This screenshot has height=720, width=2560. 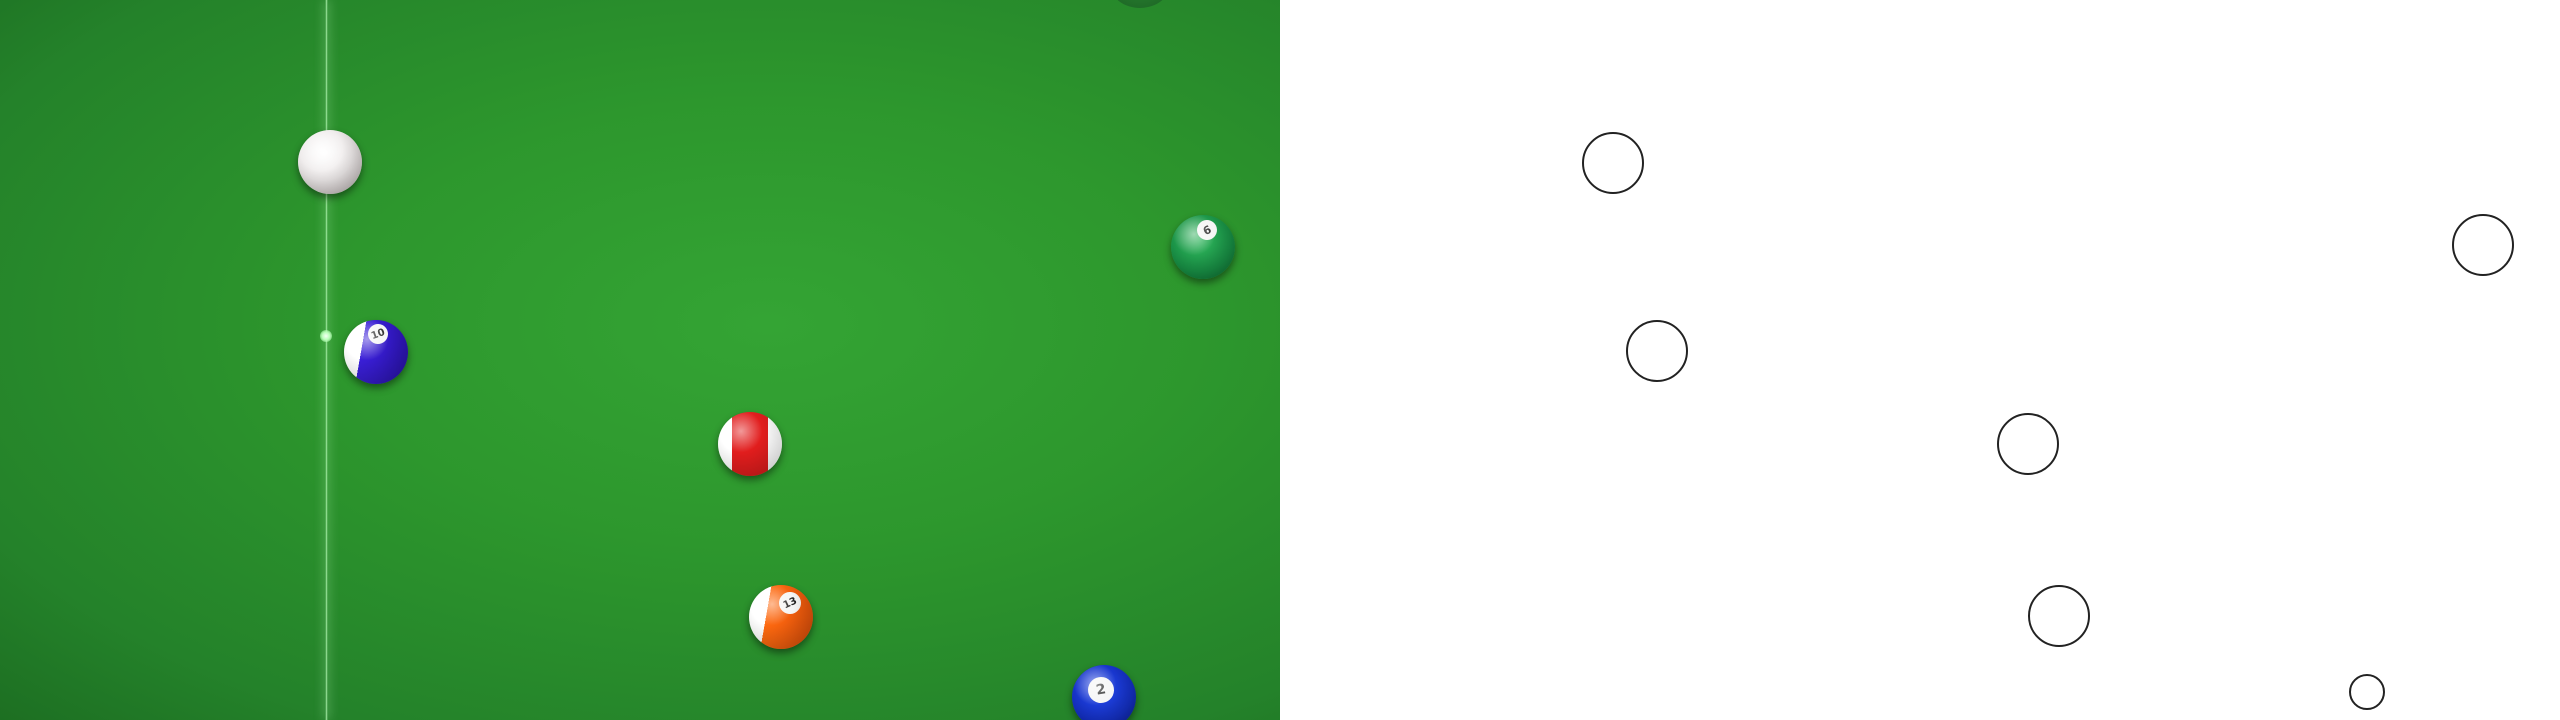 I want to click on ball-blue-stripe: 10, so click(x=376, y=352).